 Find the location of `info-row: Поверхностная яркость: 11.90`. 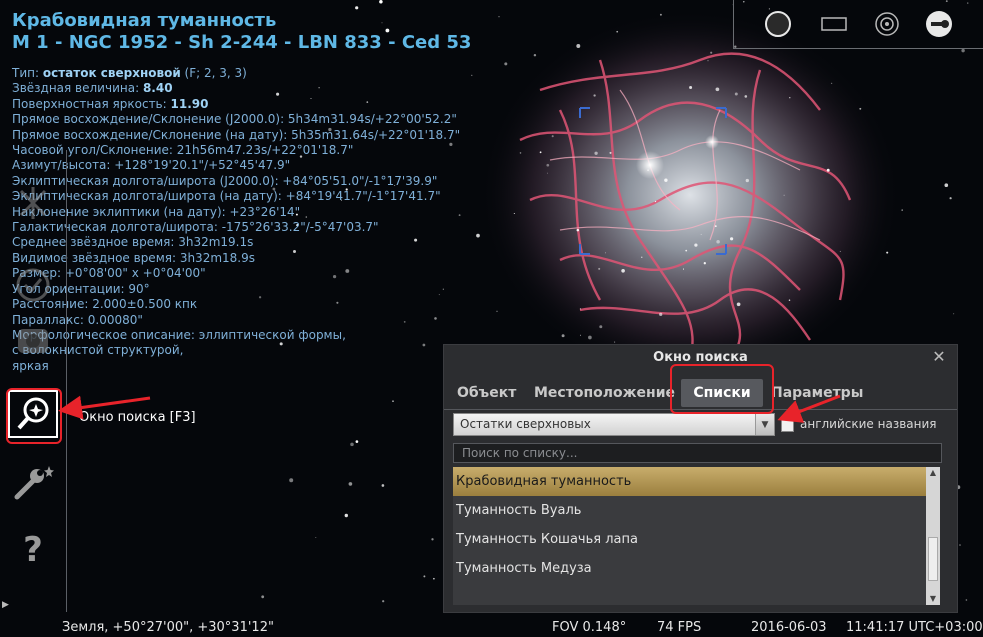

info-row: Поверхностная яркость: 11.90 is located at coordinates (292, 104).